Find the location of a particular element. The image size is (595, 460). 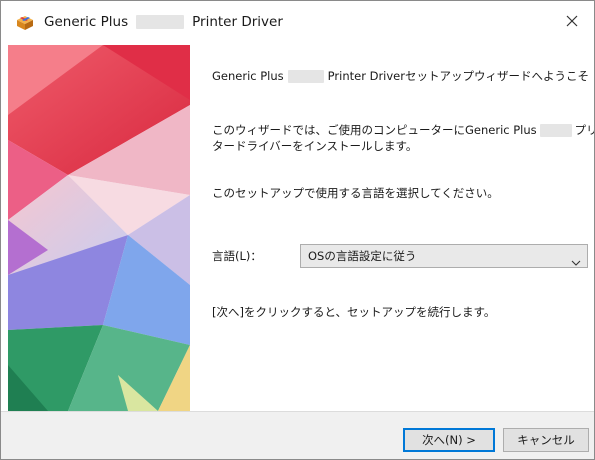

window-title: Generic Plus Printer Driver is located at coordinates (163, 22).